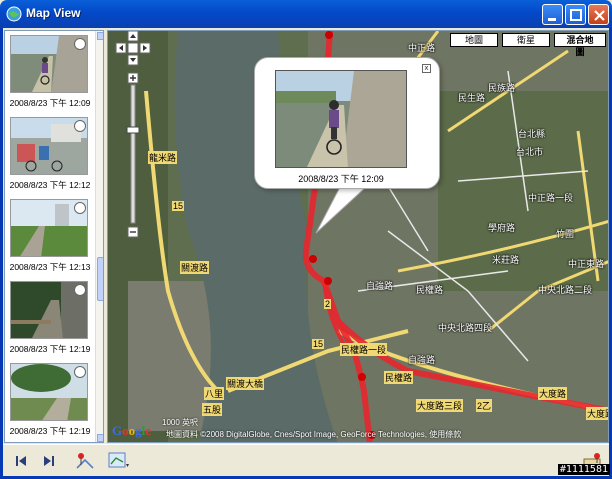 The height and width of the screenshot is (479, 612). Describe the element at coordinates (328, 304) in the screenshot. I see `highway-shield-icon: 2` at that location.